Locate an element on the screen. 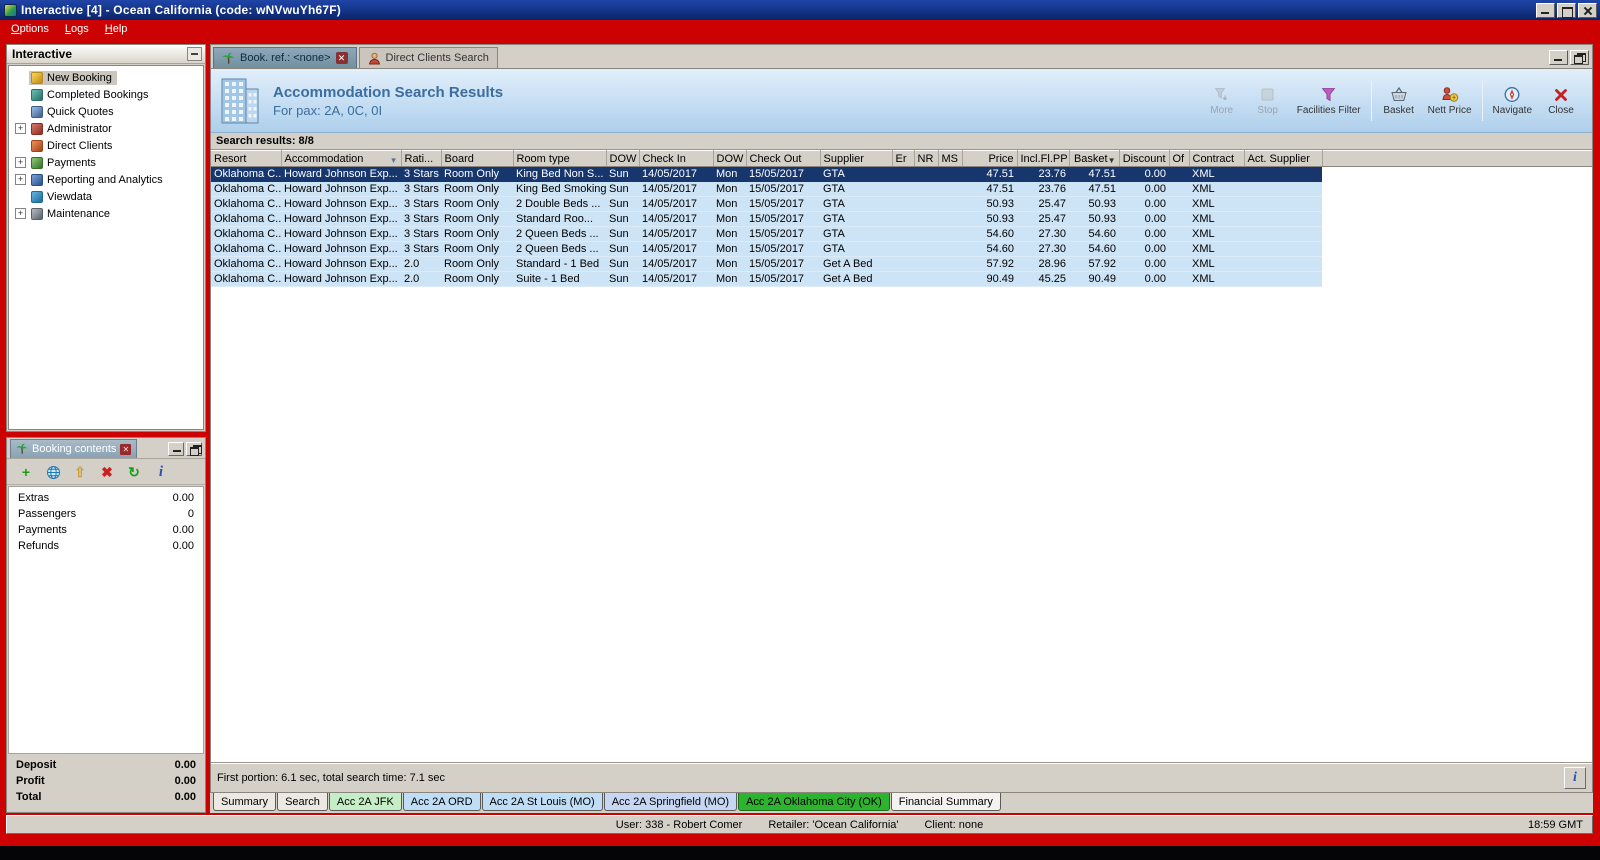 This screenshot has width=1600, height=860. view-restore-button is located at coordinates (1579, 57).